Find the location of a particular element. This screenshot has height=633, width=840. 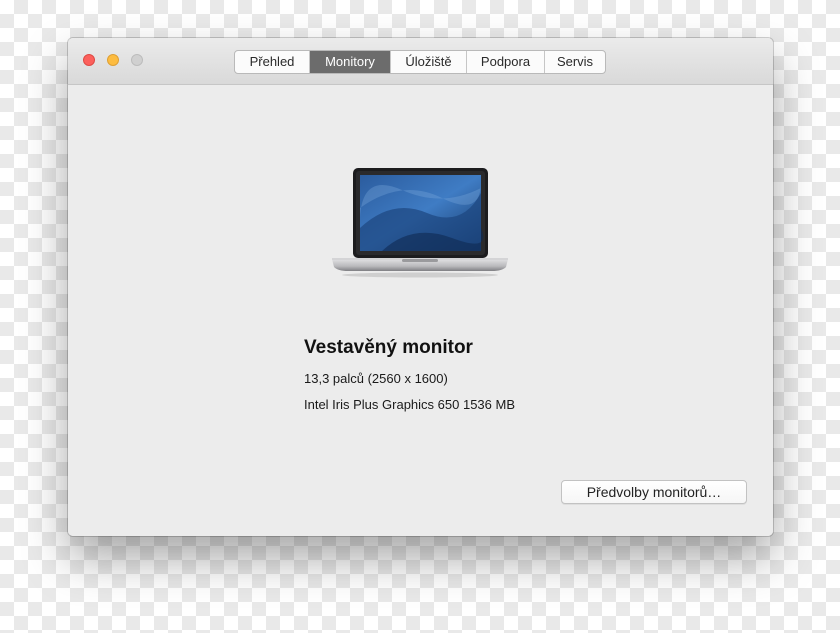

zoom-button-icon is located at coordinates (137, 60).